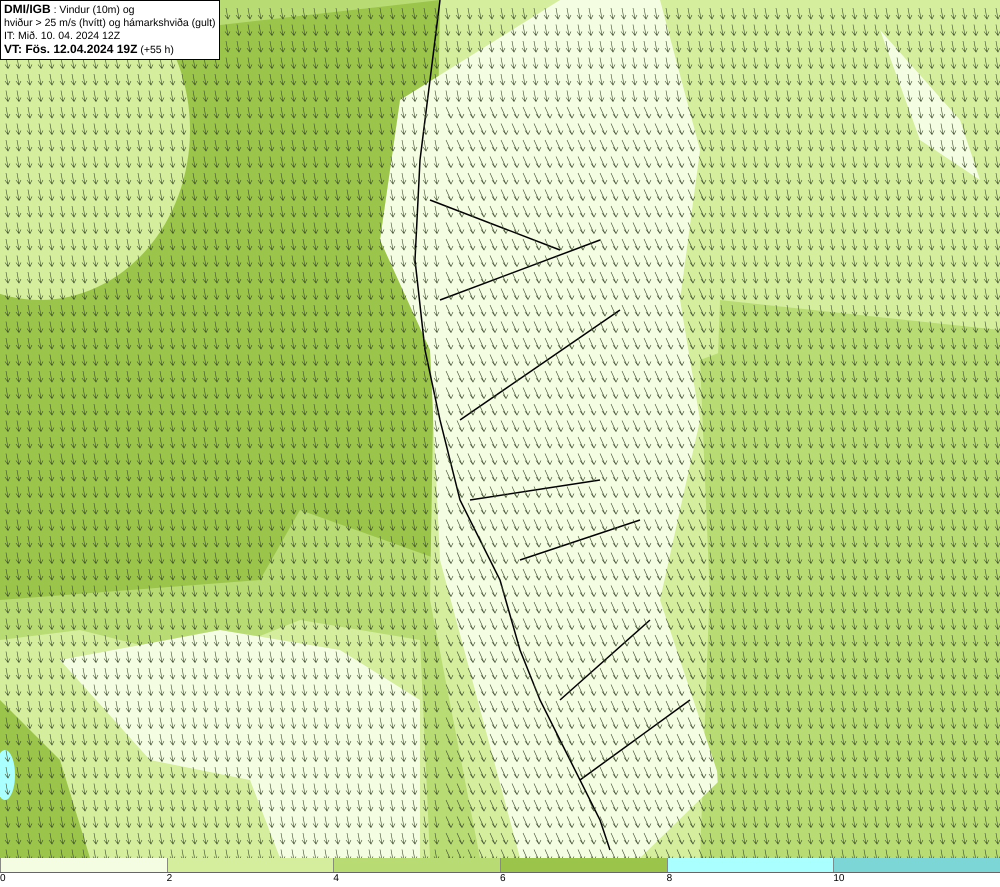 The image size is (1000, 887). I want to click on forecast-info-line: hviður > 25 m/s (hvítt) og hámarkshviða (gult), so click(110, 23).